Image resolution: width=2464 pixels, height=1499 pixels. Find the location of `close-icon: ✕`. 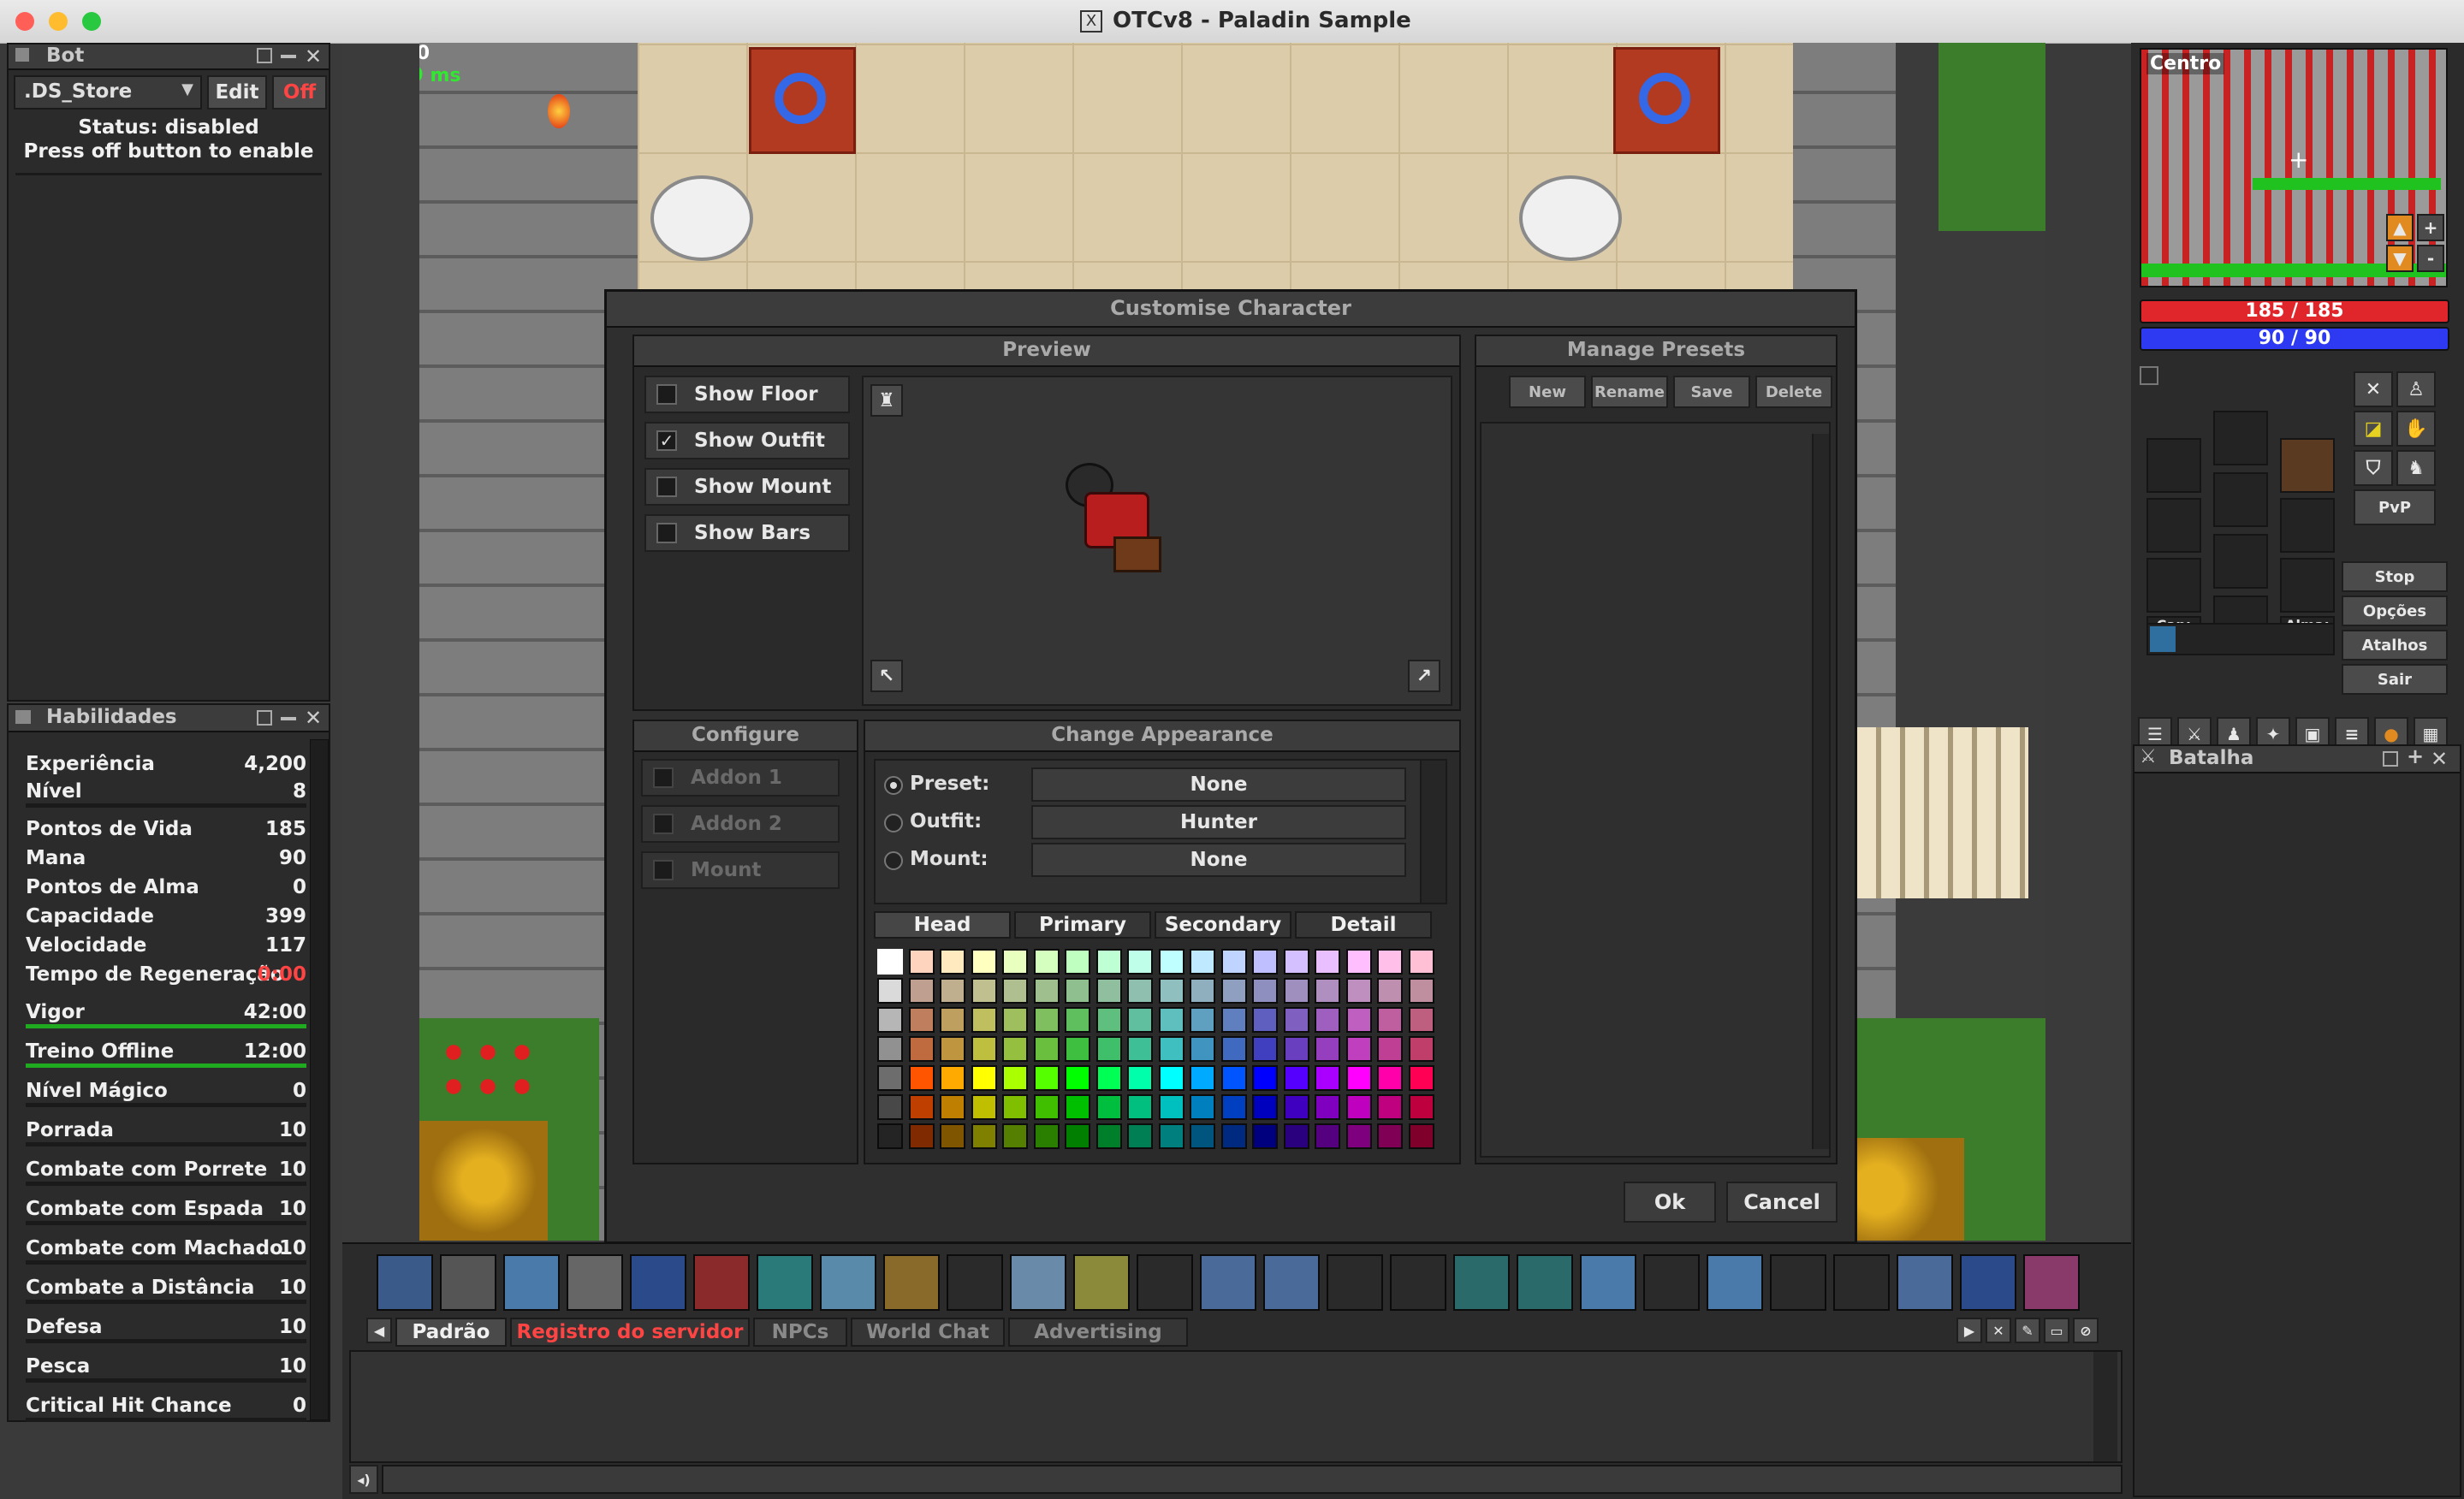

close-icon: ✕ is located at coordinates (313, 718).